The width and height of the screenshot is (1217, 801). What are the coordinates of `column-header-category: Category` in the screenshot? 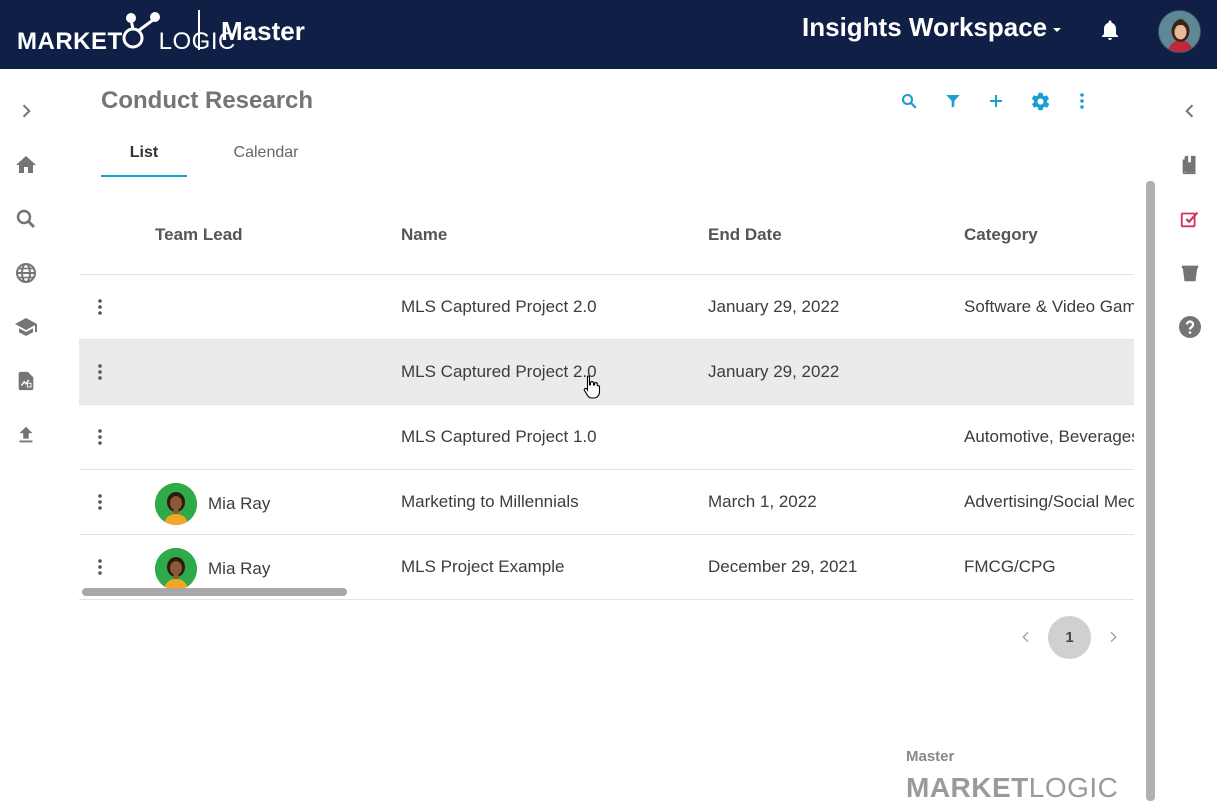 It's located at (1001, 235).